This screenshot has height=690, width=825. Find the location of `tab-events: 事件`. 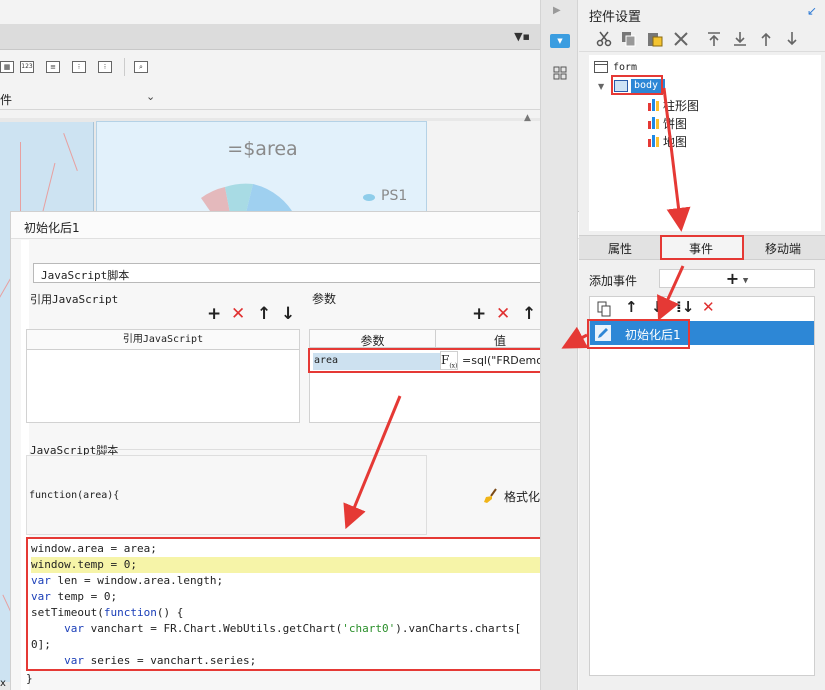

tab-events: 事件 is located at coordinates (702, 247).